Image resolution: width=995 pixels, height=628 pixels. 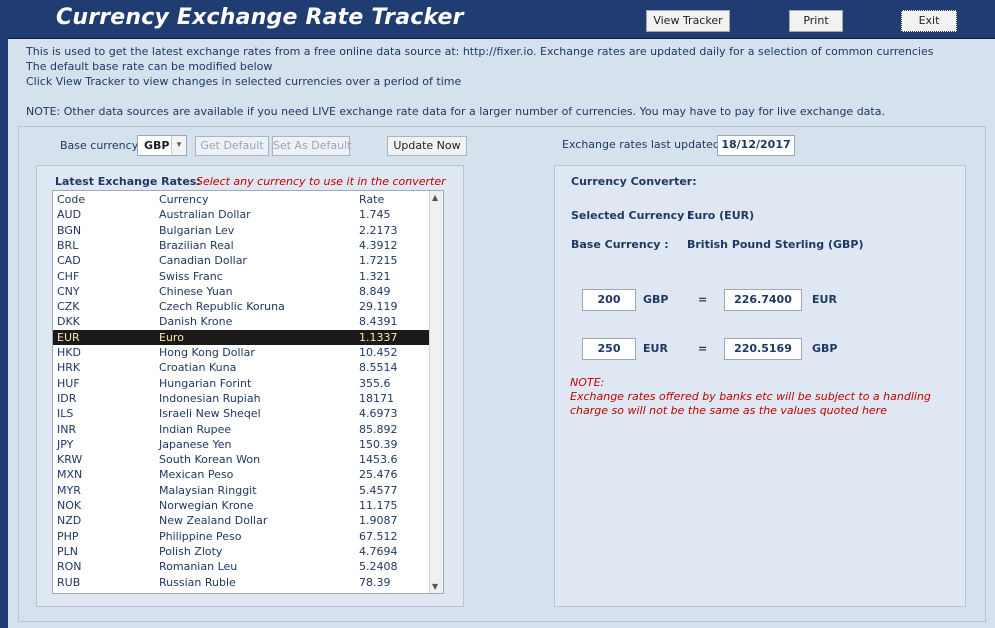 I want to click on list-item: INR Indian Rupee 85.892, so click(x=242, y=429).